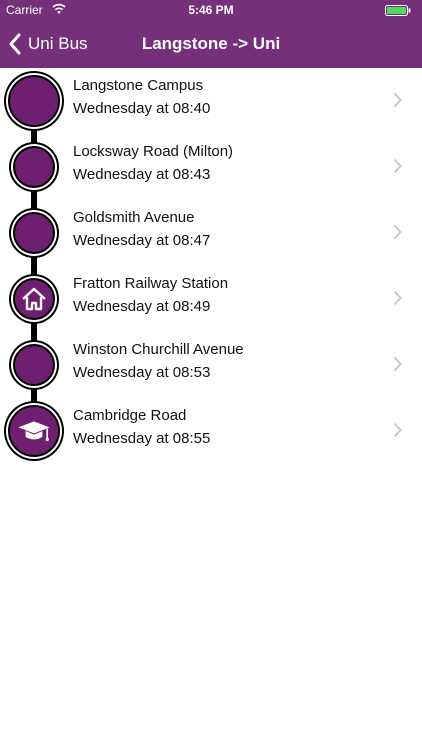 The image size is (422, 750). What do you see at coordinates (142, 438) in the screenshot?
I see `stop-time: Wednesday at 08:55` at bounding box center [142, 438].